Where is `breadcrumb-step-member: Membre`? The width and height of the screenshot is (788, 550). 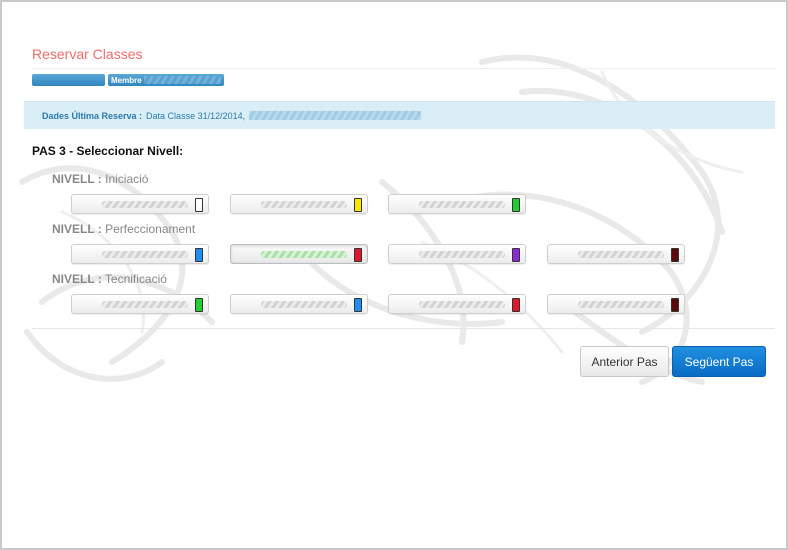
breadcrumb-step-member: Membre is located at coordinates (166, 80).